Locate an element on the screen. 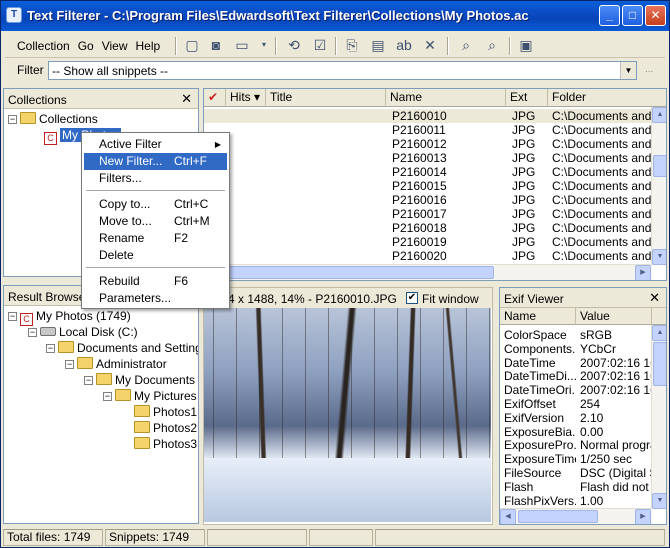  hits-check-icon: ✔ is located at coordinates (215, 98).